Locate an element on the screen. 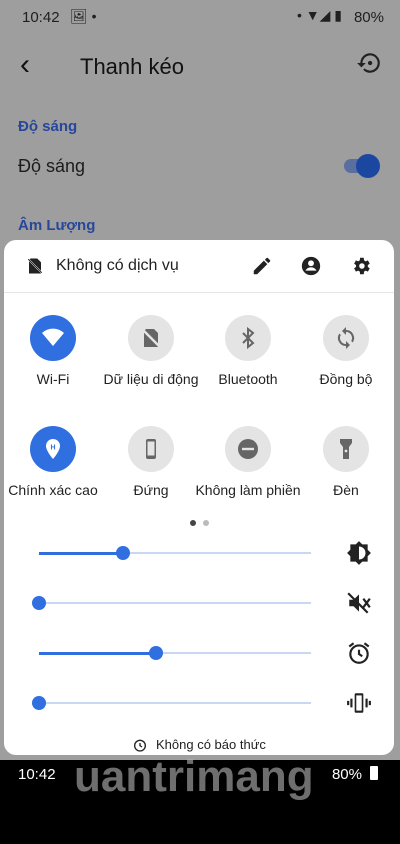 Image resolution: width=400 pixels, height=844 pixels. flashlight-tile-label: Đèn is located at coordinates (346, 490).